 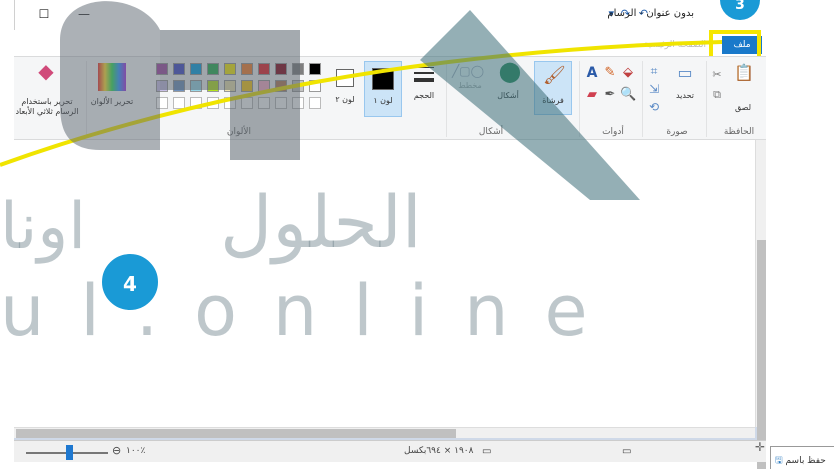 What do you see at coordinates (470, 85) in the screenshot?
I see `outline-label: مخطط` at bounding box center [470, 85].